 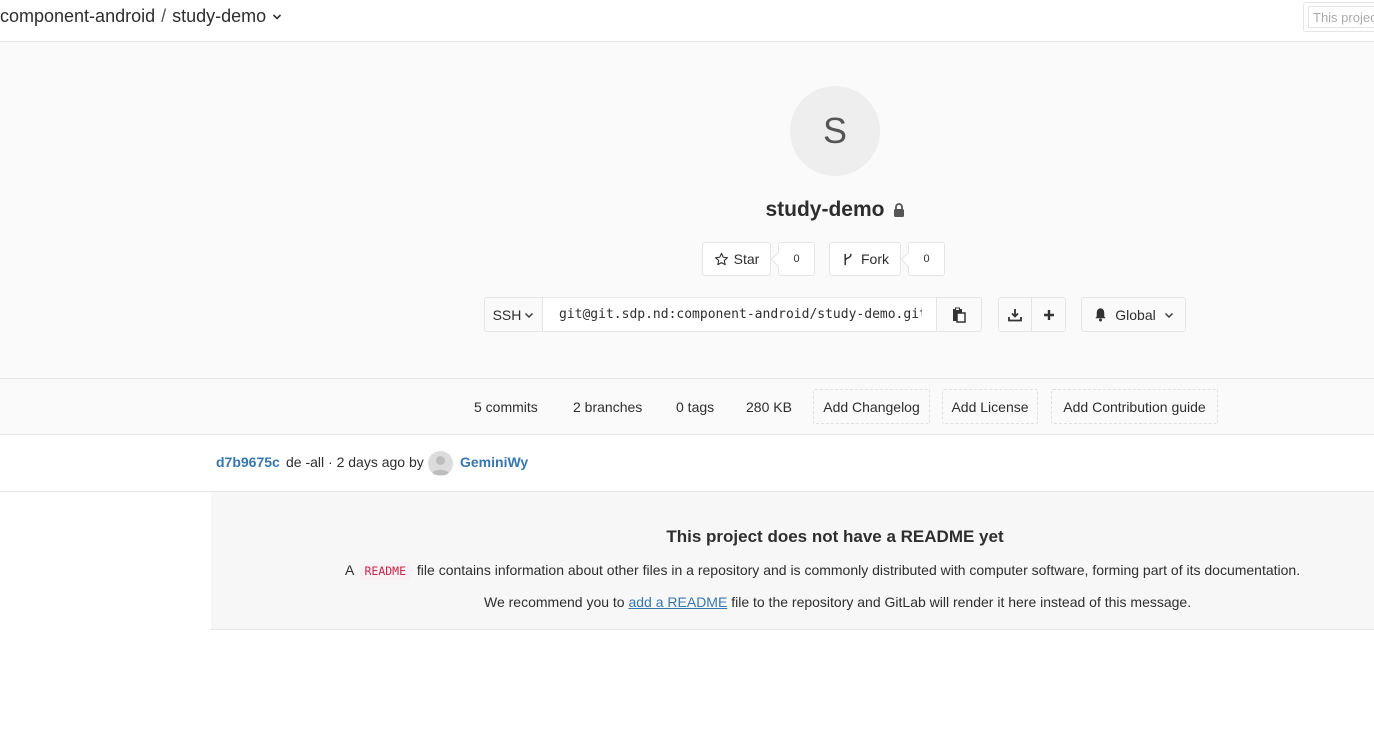 I want to click on commit-sha-link: d7b9675c, so click(x=248, y=462).